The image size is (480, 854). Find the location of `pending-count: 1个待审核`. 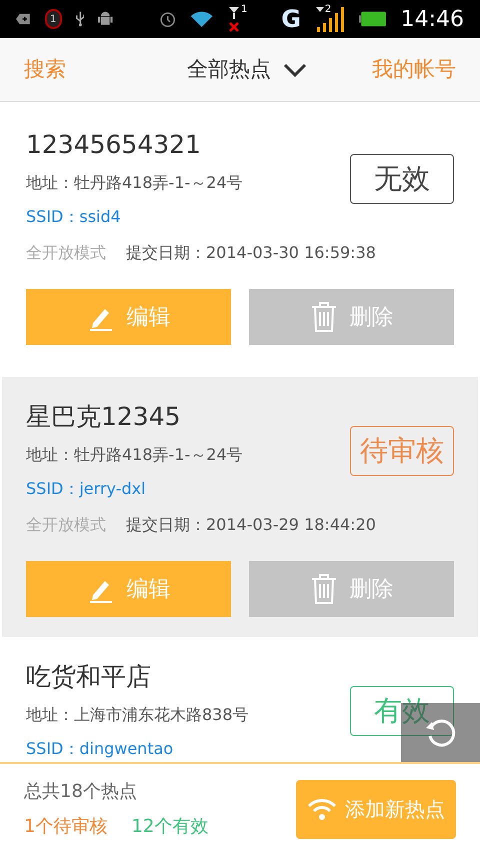

pending-count: 1个待审核 is located at coordinates (66, 827).